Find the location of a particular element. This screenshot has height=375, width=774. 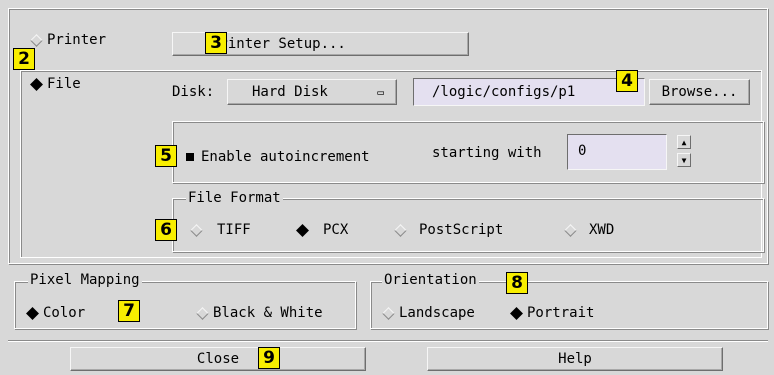

callout-9: 9 is located at coordinates (269, 358).